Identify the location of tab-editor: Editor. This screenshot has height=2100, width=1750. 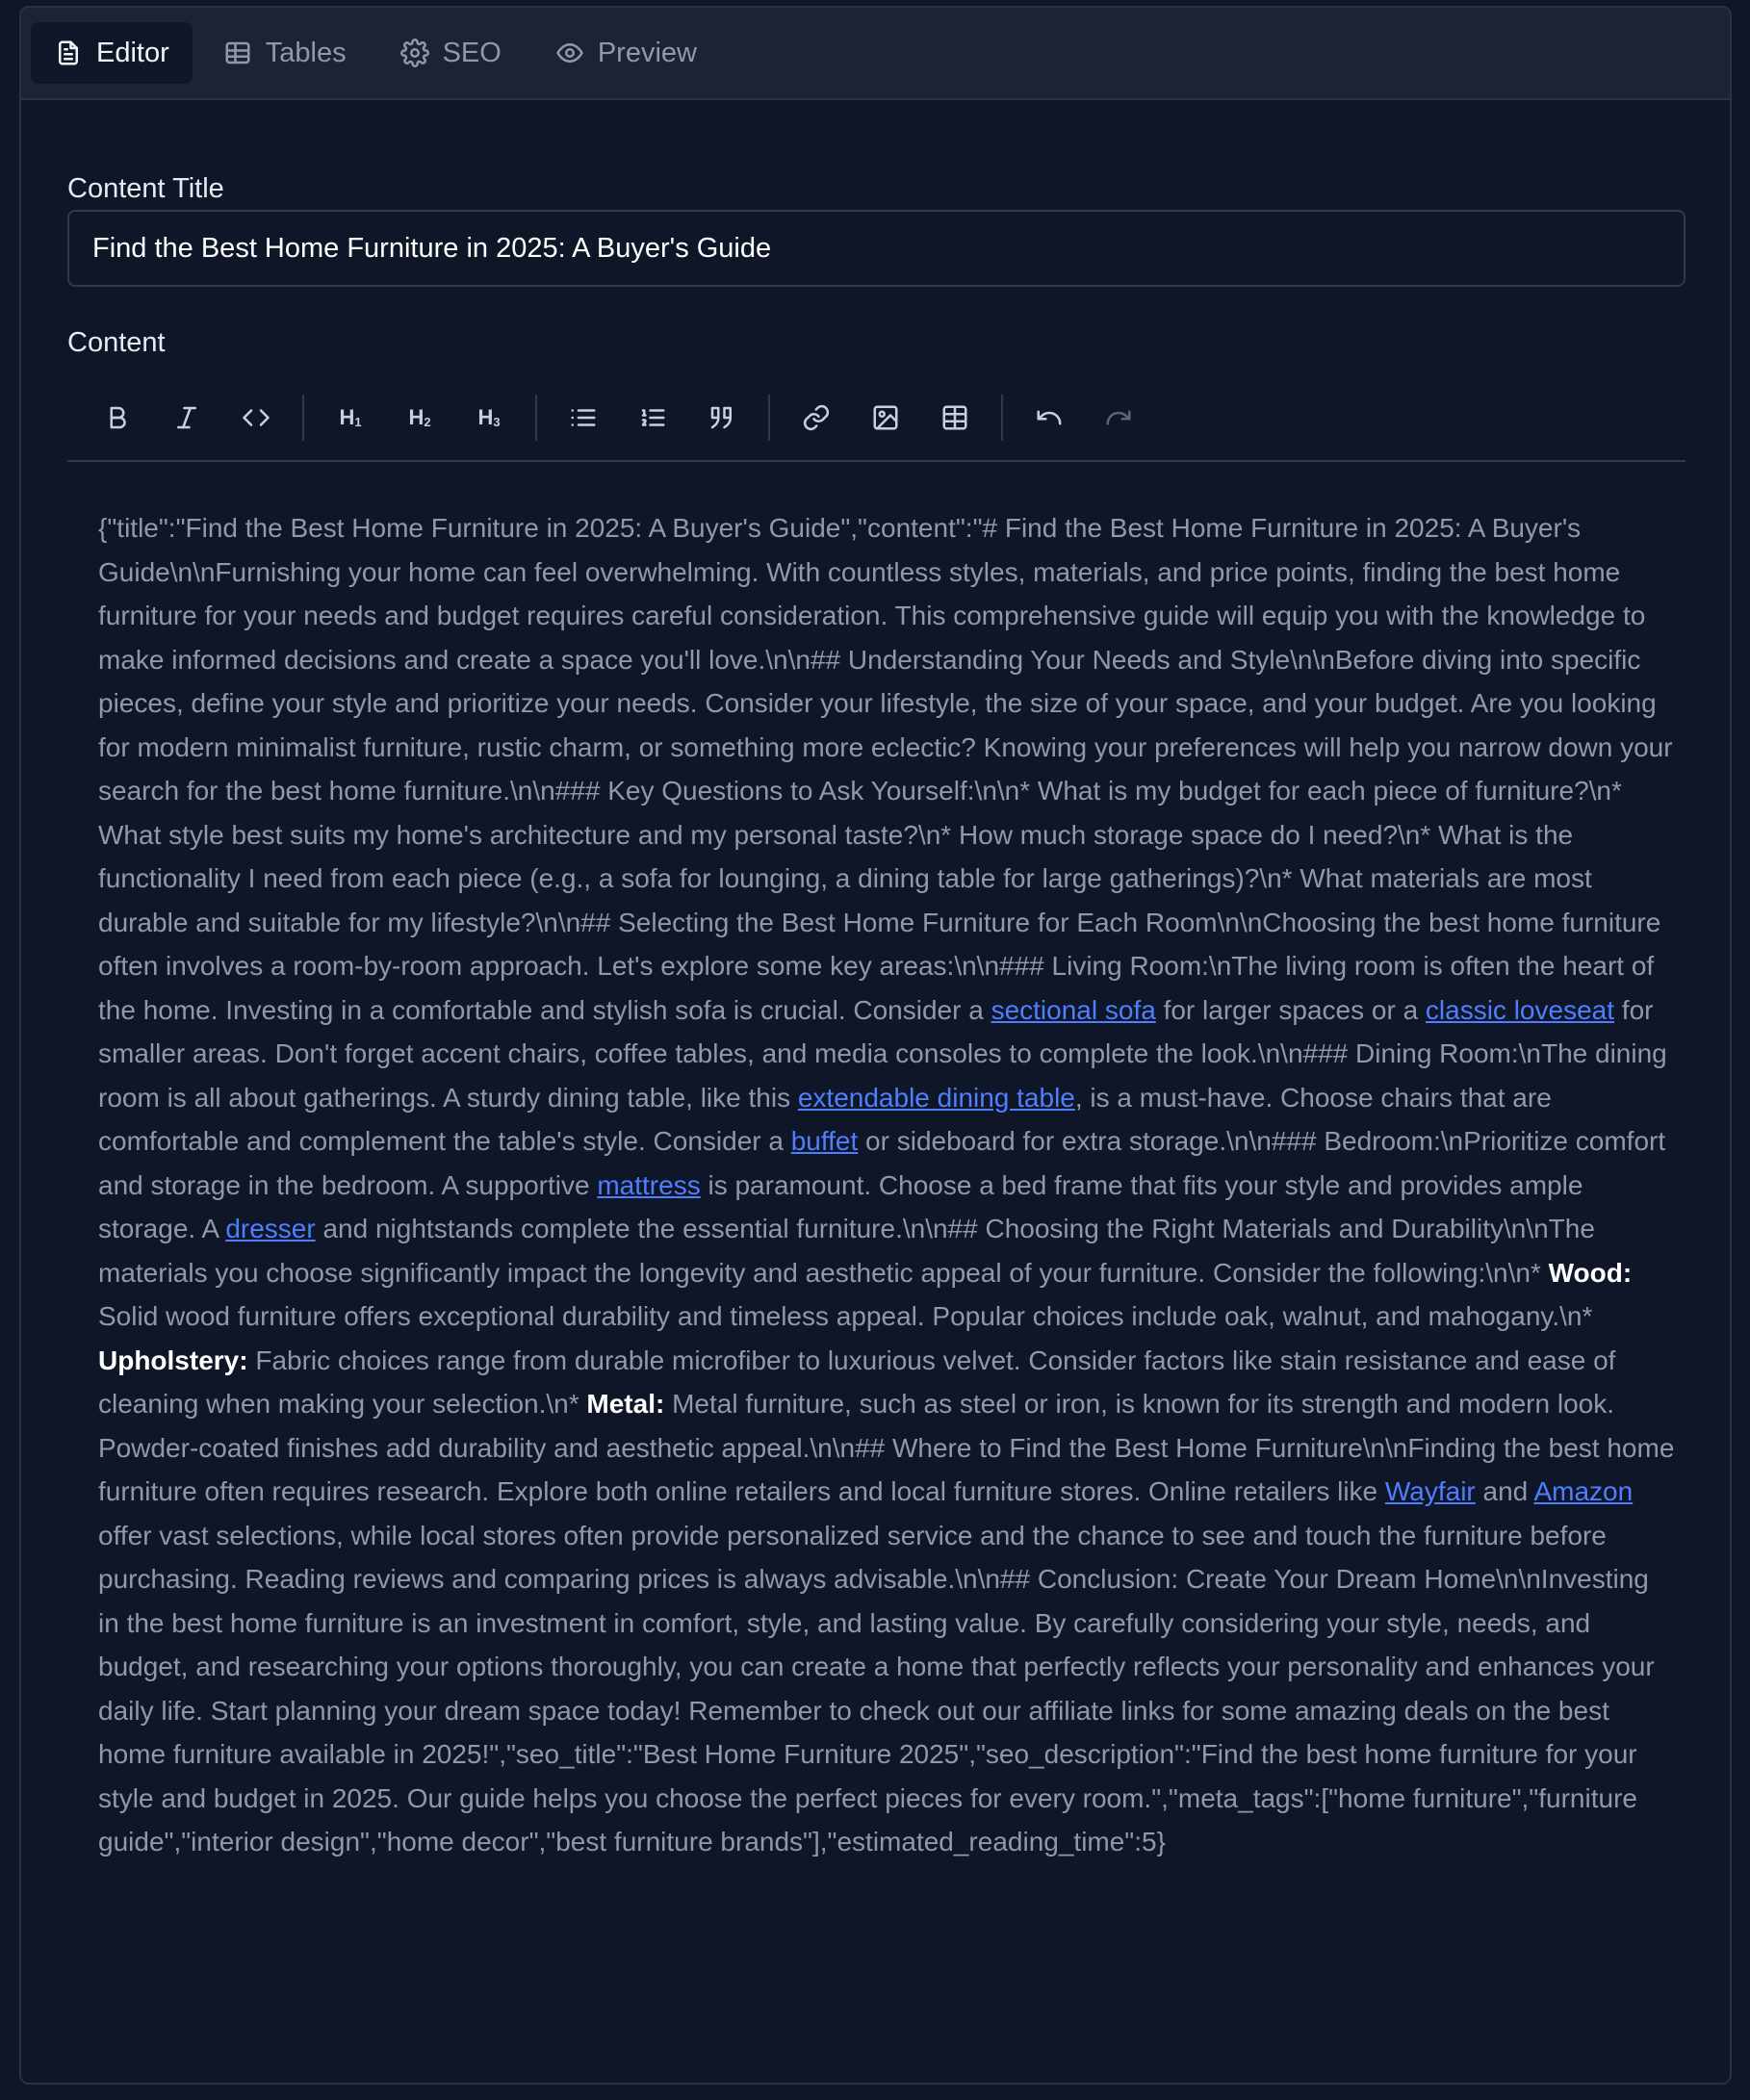
(112, 53).